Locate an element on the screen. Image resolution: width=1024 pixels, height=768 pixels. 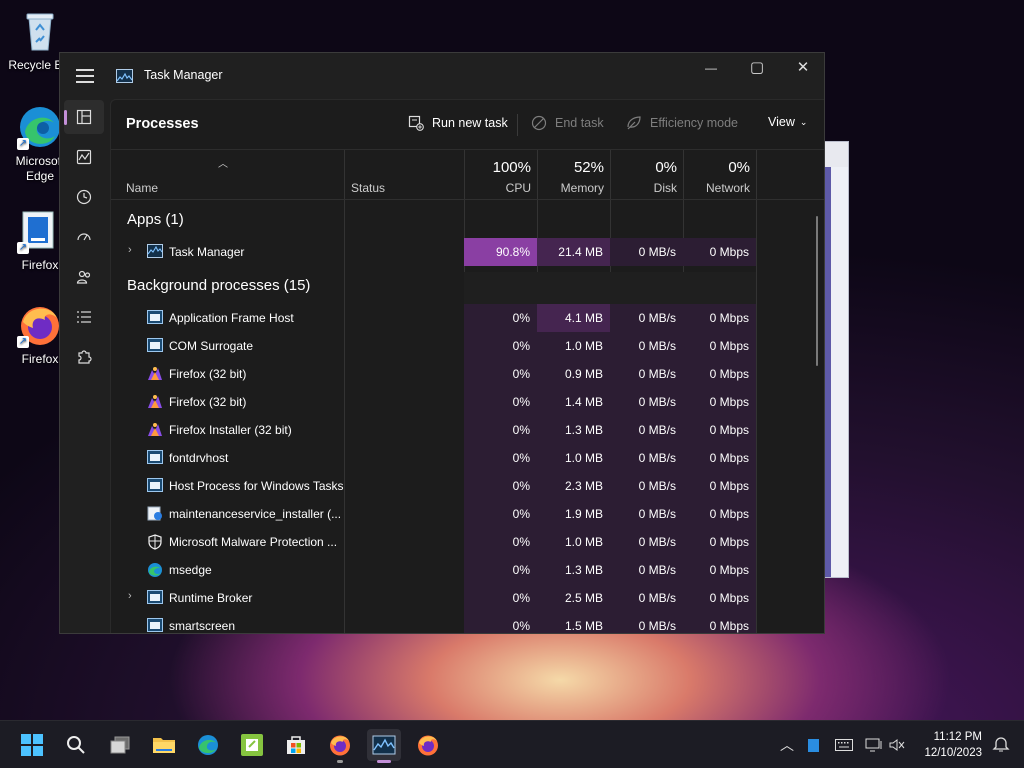
firefox-icon is located at coordinates (428, 745).